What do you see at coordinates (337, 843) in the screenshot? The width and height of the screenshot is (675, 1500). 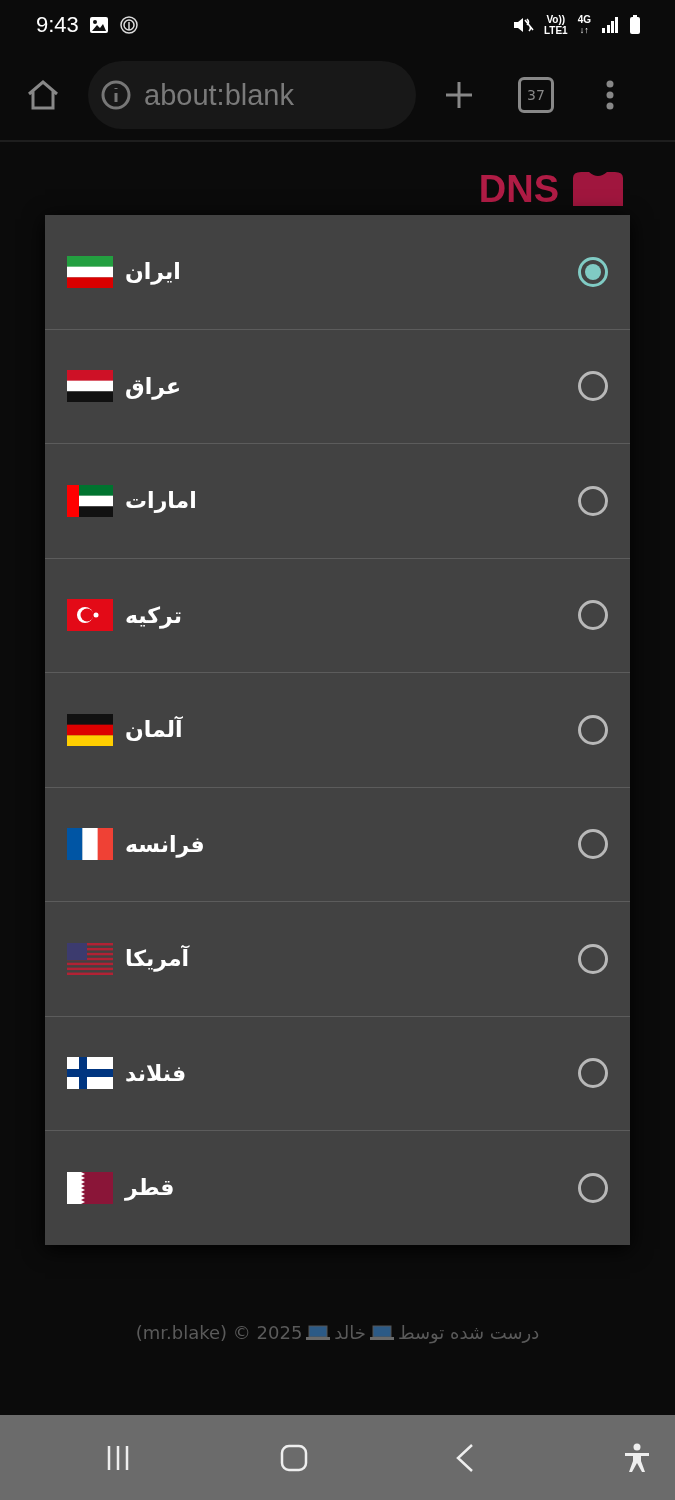 I see `country-option: فرانسه` at bounding box center [337, 843].